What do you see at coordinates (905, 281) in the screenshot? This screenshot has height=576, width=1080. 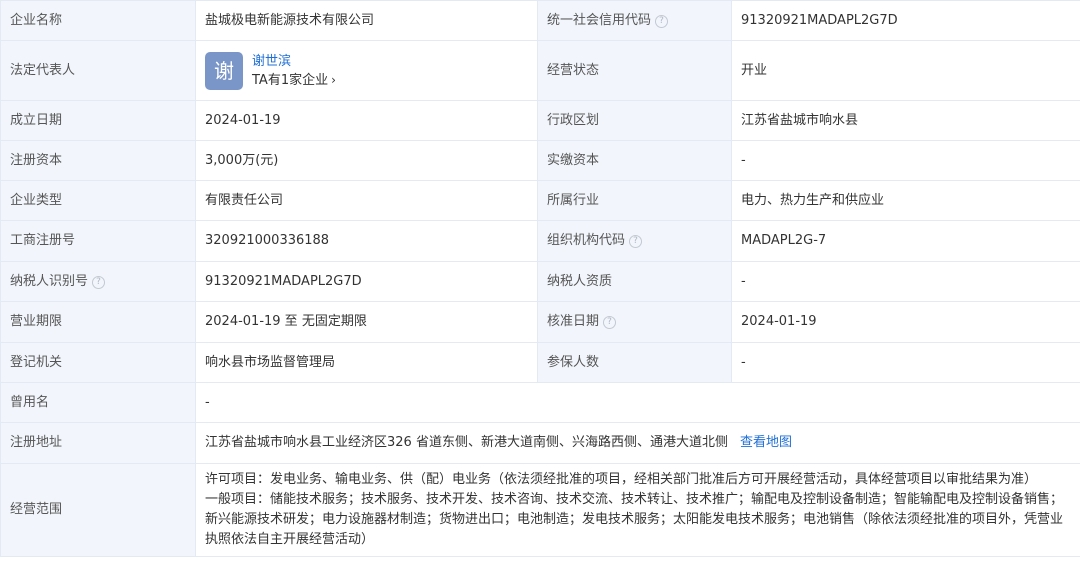 I see `taxpayer-qualification-value: -` at bounding box center [905, 281].